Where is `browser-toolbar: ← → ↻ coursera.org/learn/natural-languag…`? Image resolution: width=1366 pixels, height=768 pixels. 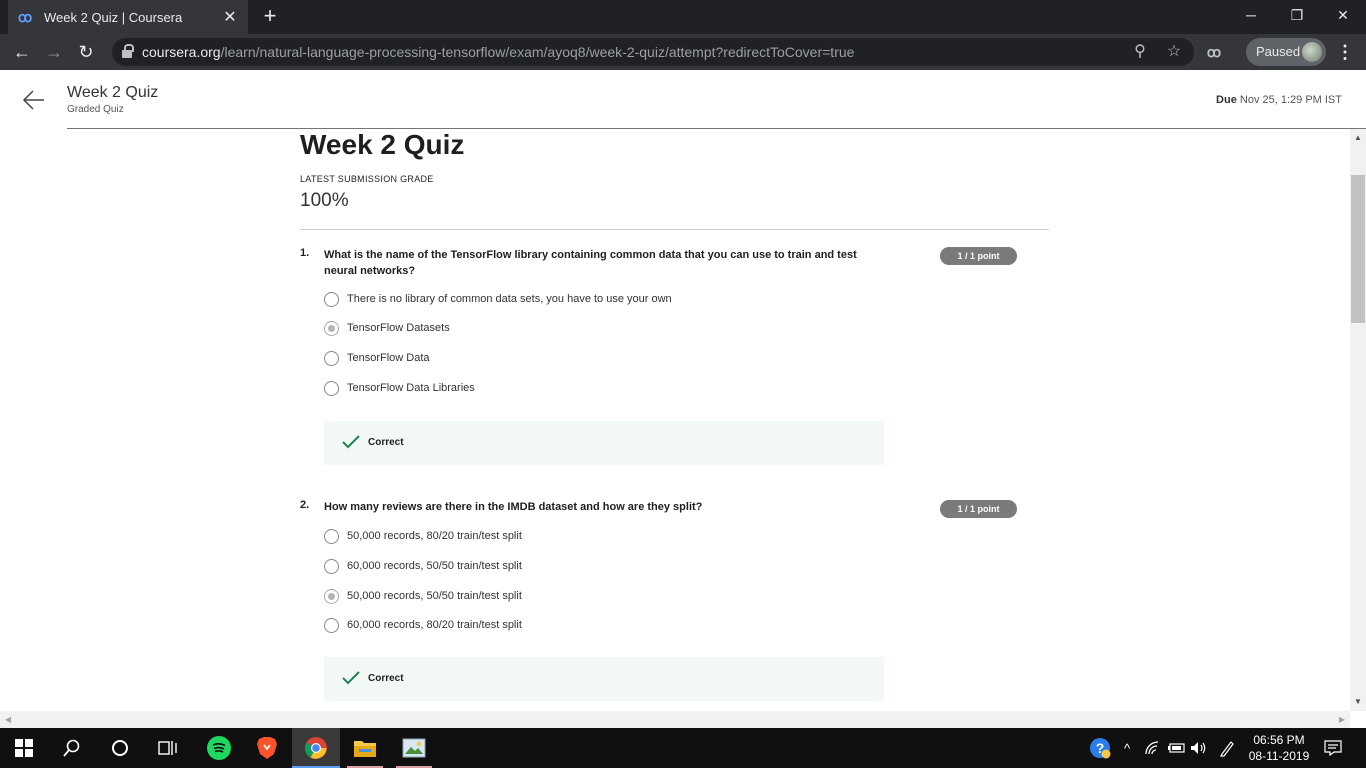 browser-toolbar: ← → ↻ coursera.org/learn/natural-languag… is located at coordinates (683, 52).